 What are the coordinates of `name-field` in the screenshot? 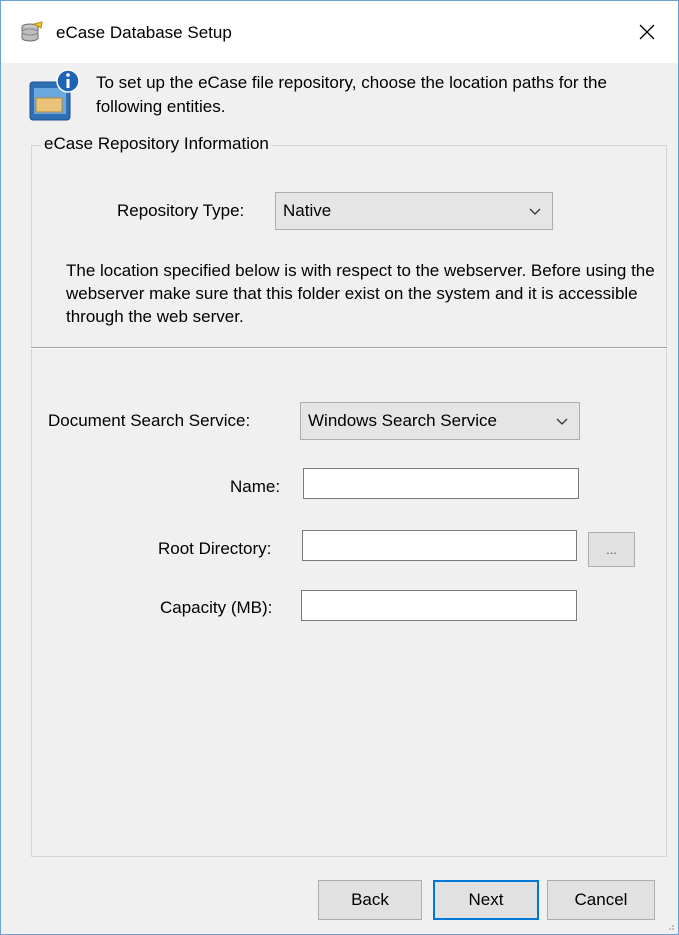 It's located at (441, 483).